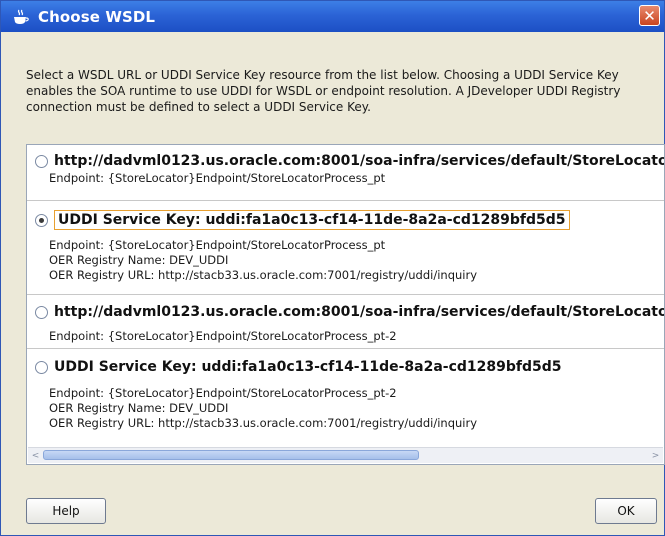  I want to click on scrollbar-thumb, so click(231, 455).